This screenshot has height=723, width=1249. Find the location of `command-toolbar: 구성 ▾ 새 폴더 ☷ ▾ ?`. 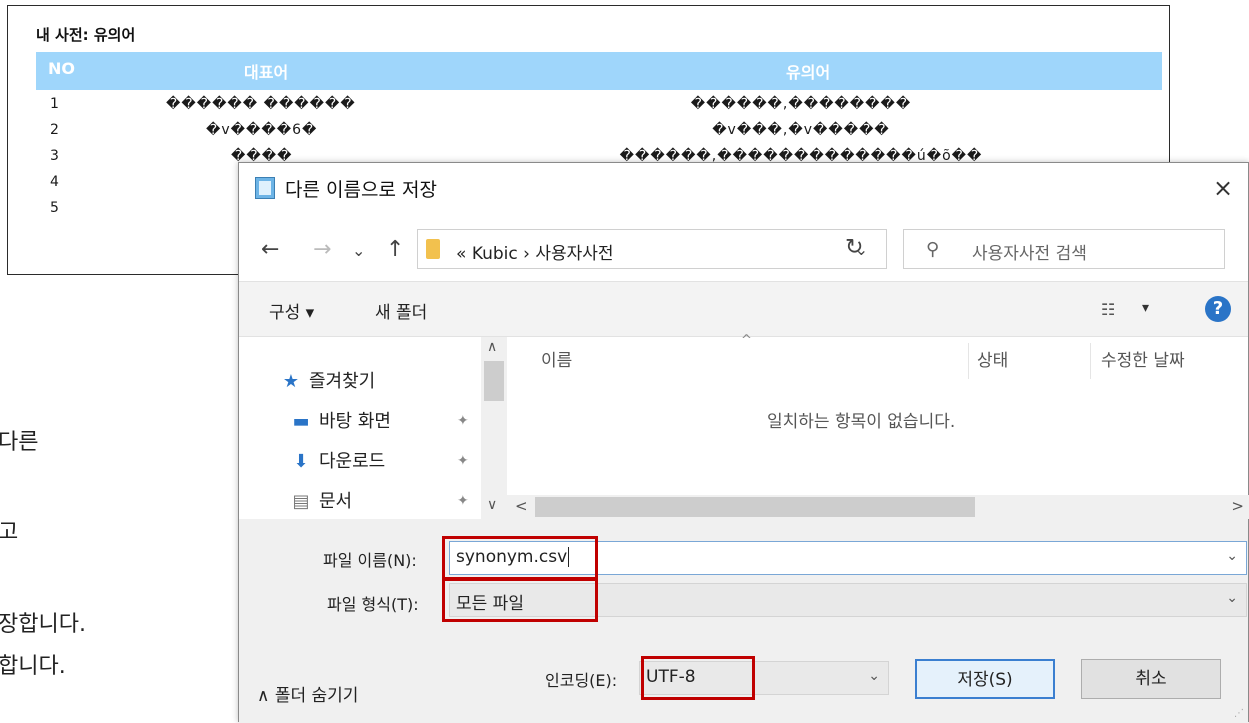

command-toolbar: 구성 ▾ 새 폴더 ☷ ▾ ? is located at coordinates (743, 309).